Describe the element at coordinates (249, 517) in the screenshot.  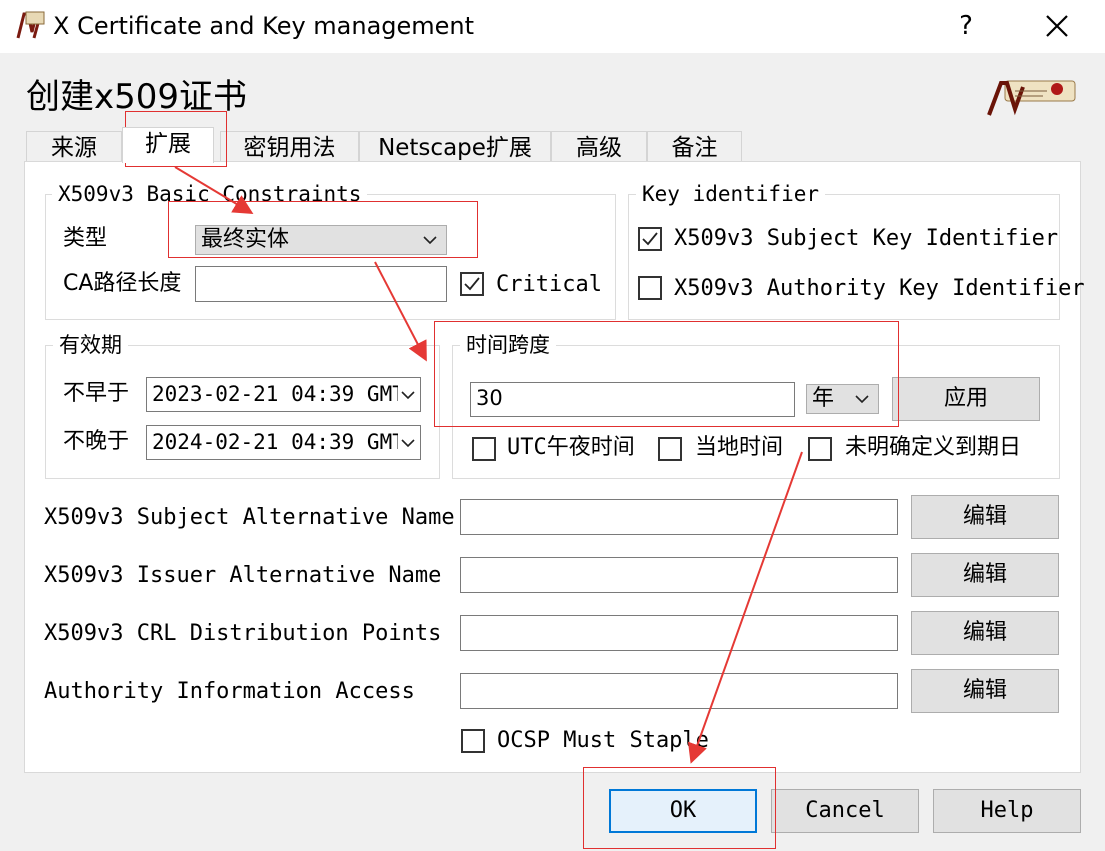
I see `subject-alt-name-label: X509v3 Subject Alternative Name` at that location.